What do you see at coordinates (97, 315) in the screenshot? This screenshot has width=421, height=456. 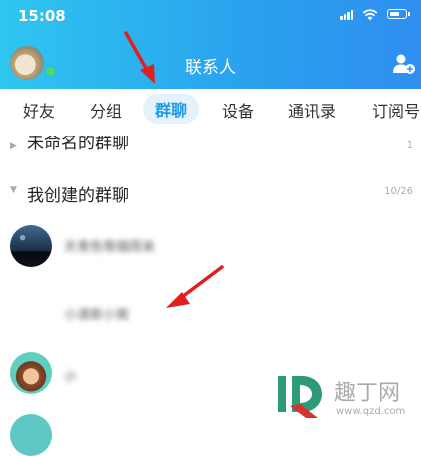 I see `chat-name: 小清新小窝` at bounding box center [97, 315].